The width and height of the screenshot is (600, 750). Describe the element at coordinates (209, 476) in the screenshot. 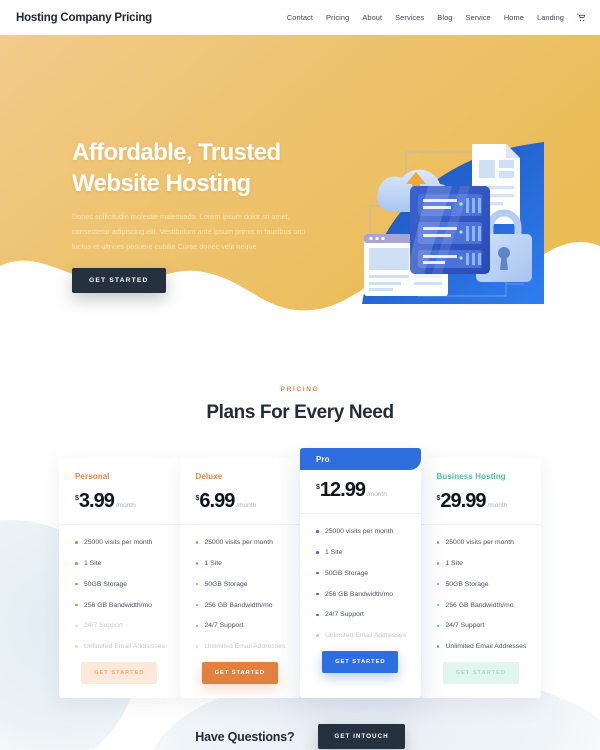

I see `plan-name-deluxe: Deluxe` at that location.